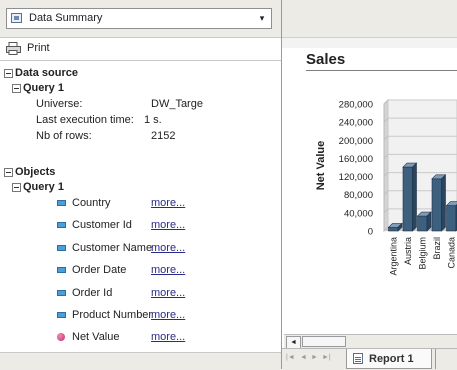  Describe the element at coordinates (437, 205) in the screenshot. I see `bar-brazil` at that location.